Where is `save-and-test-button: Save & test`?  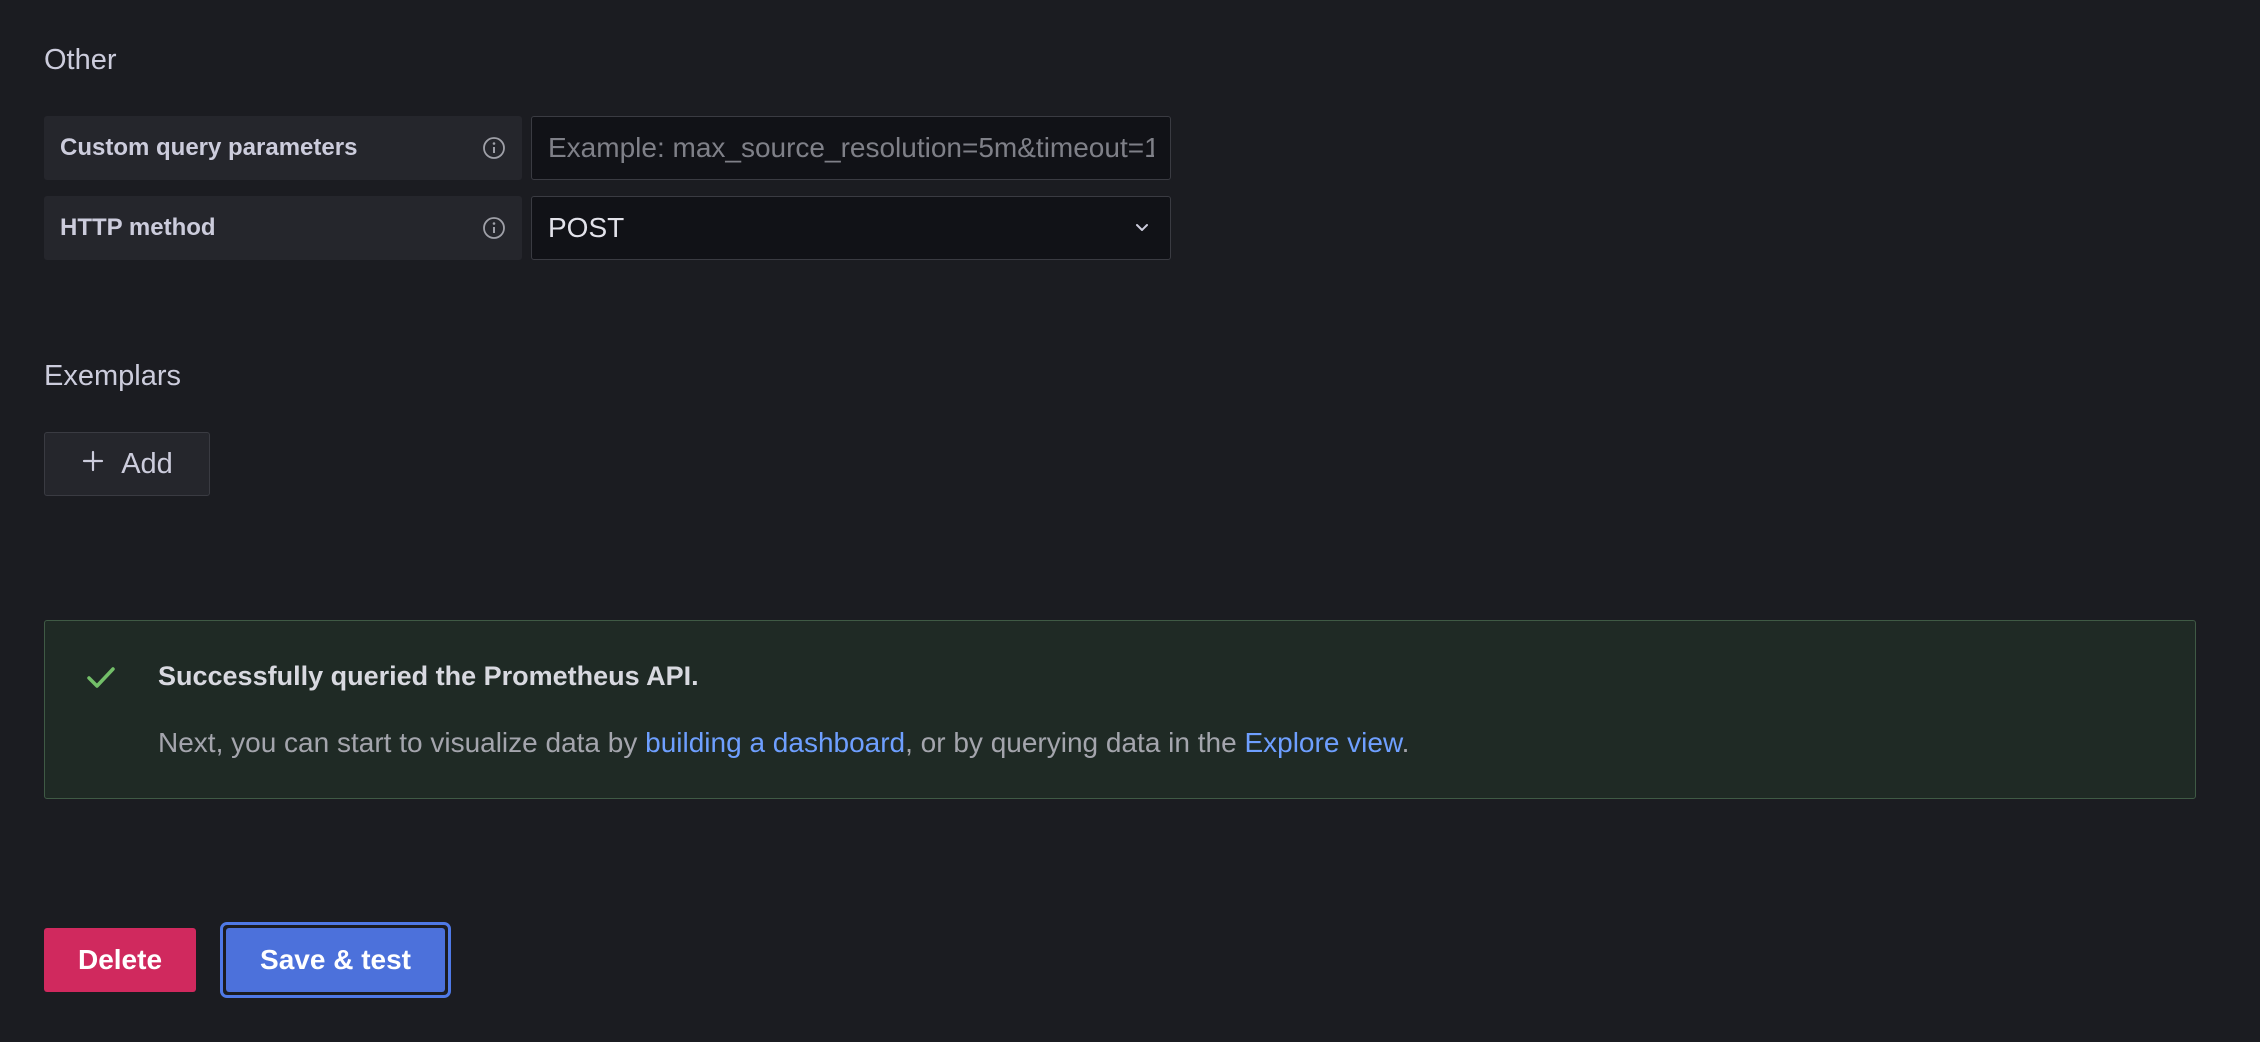
save-and-test-button: Save & test is located at coordinates (335, 960).